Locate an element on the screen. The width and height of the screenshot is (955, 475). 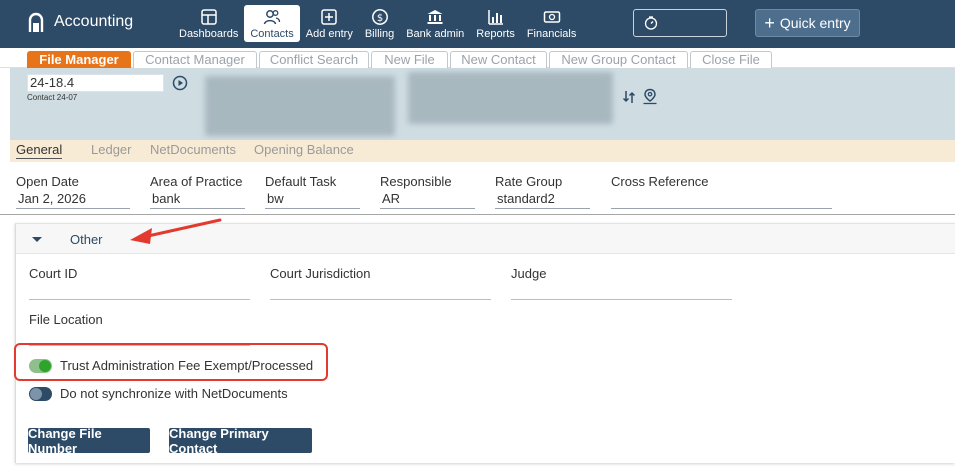
subtab-opening-balance: Opening Balance is located at coordinates (304, 149).